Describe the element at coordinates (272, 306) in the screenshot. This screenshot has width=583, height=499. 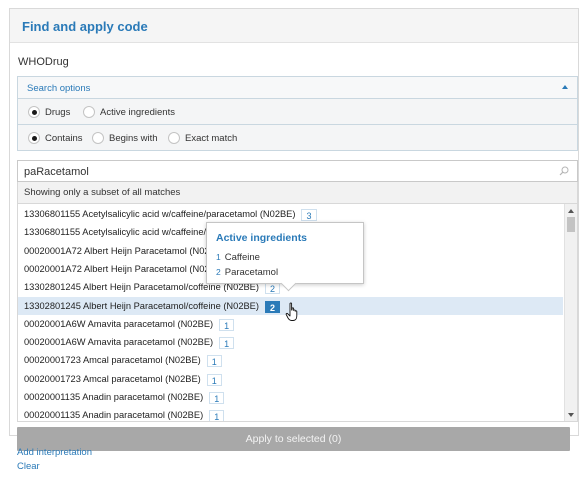
I see `ingredient-count-badge: 2` at that location.